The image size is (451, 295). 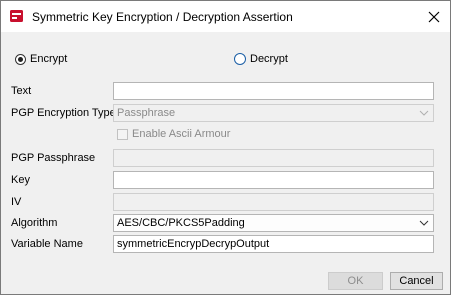 I want to click on checkbox-box, so click(x=122, y=134).